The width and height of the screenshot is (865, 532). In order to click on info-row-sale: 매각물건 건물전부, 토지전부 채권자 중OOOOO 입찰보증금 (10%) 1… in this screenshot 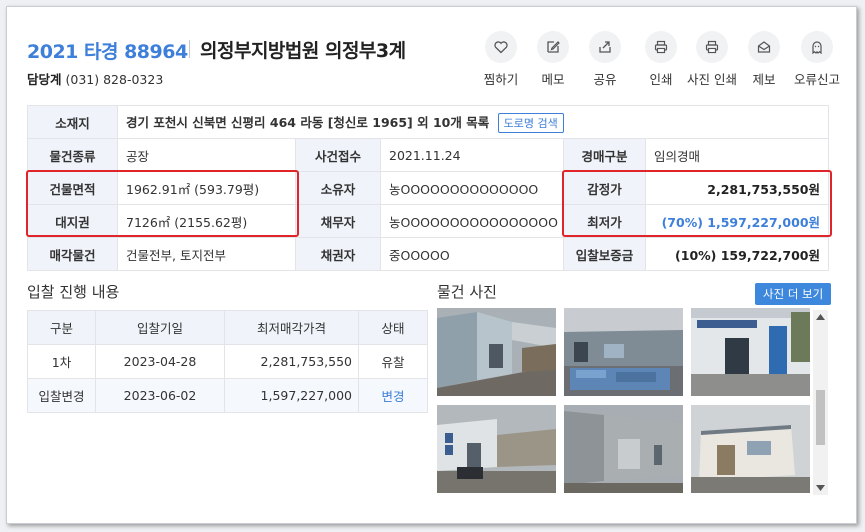, I will do `click(428, 254)`.